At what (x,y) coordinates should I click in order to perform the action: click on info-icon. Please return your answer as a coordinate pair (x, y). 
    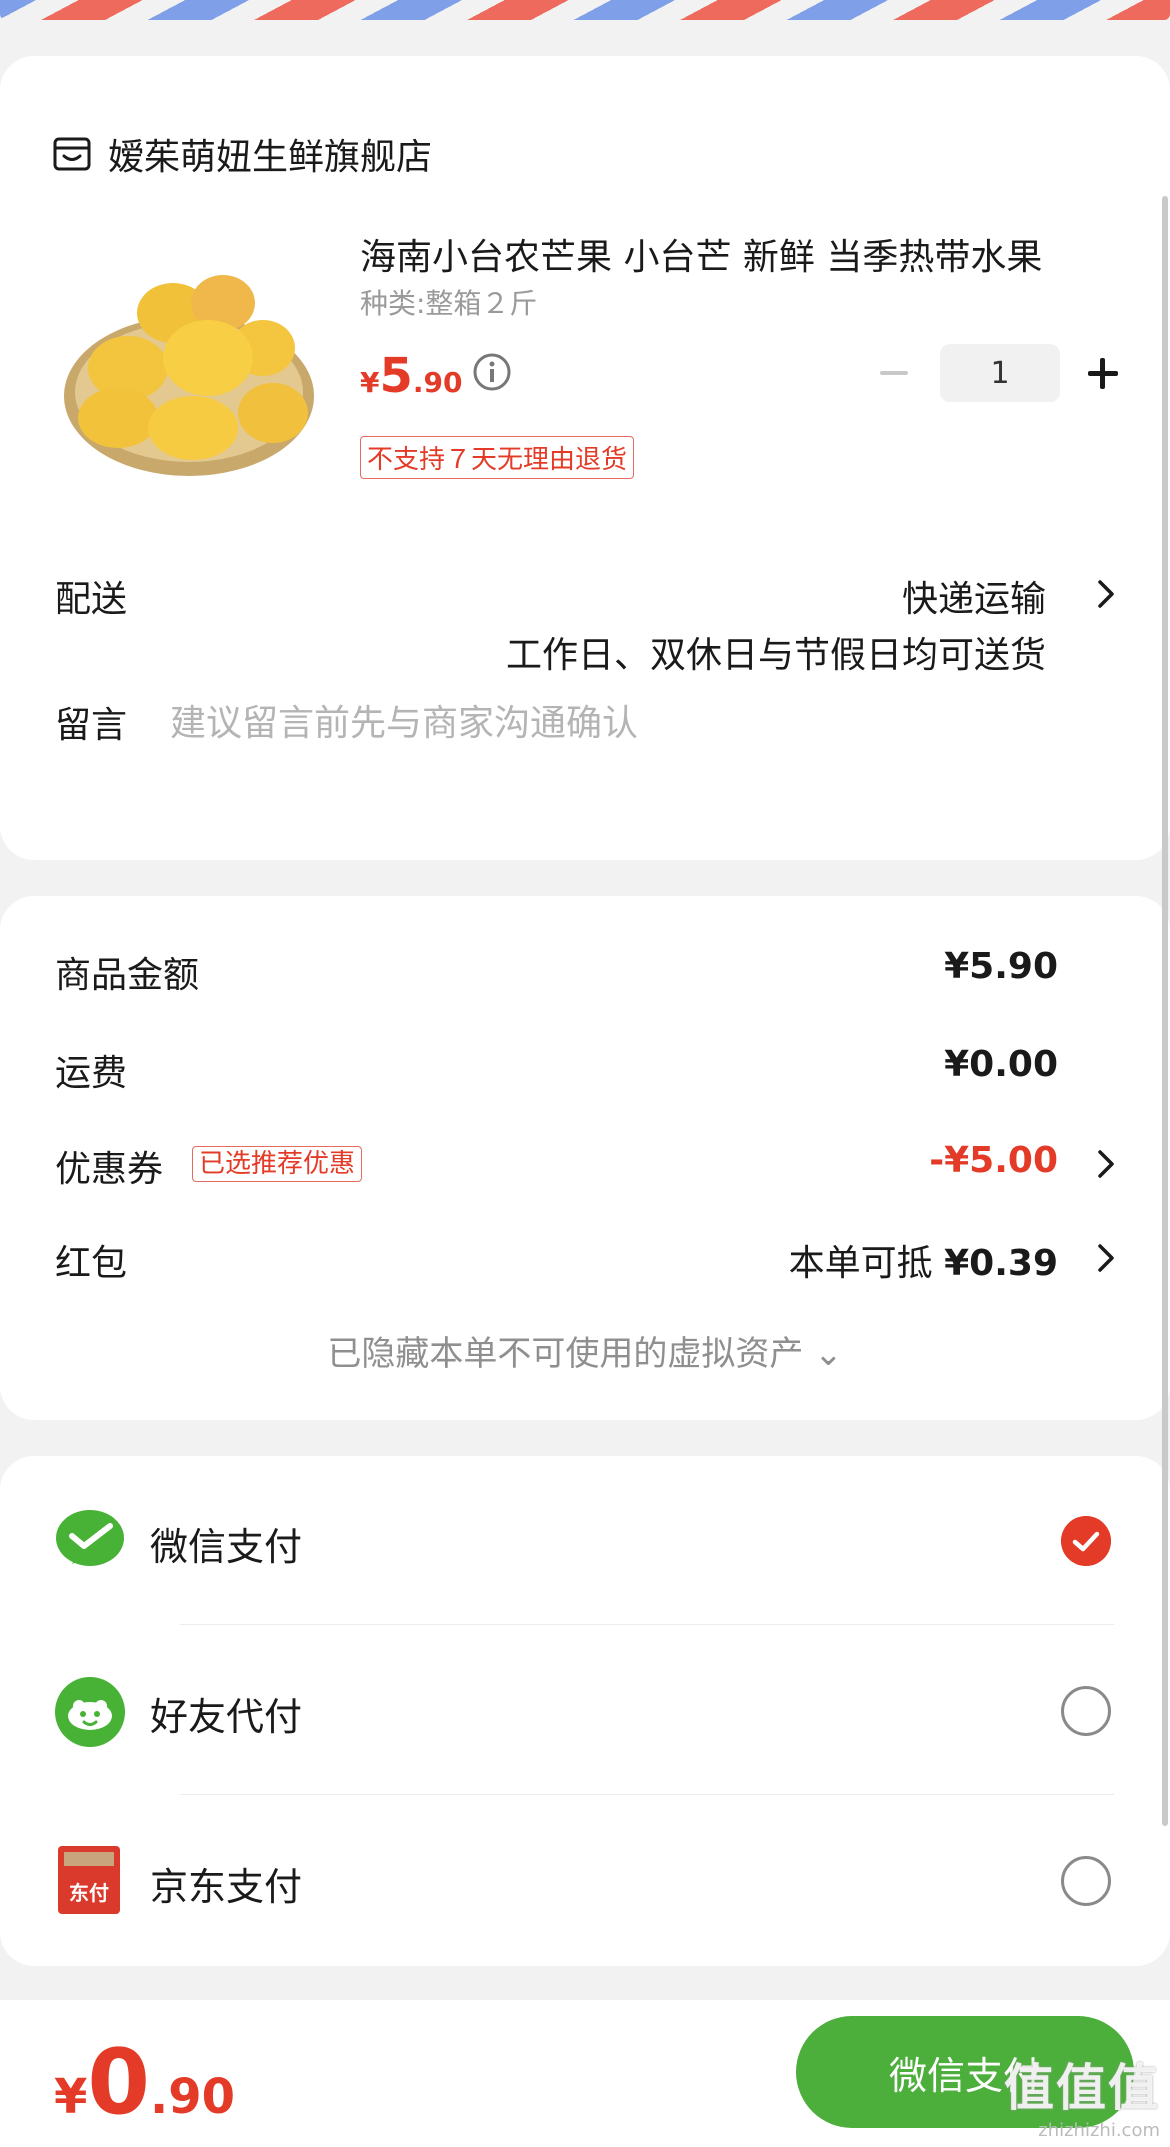
    Looking at the image, I should click on (492, 372).